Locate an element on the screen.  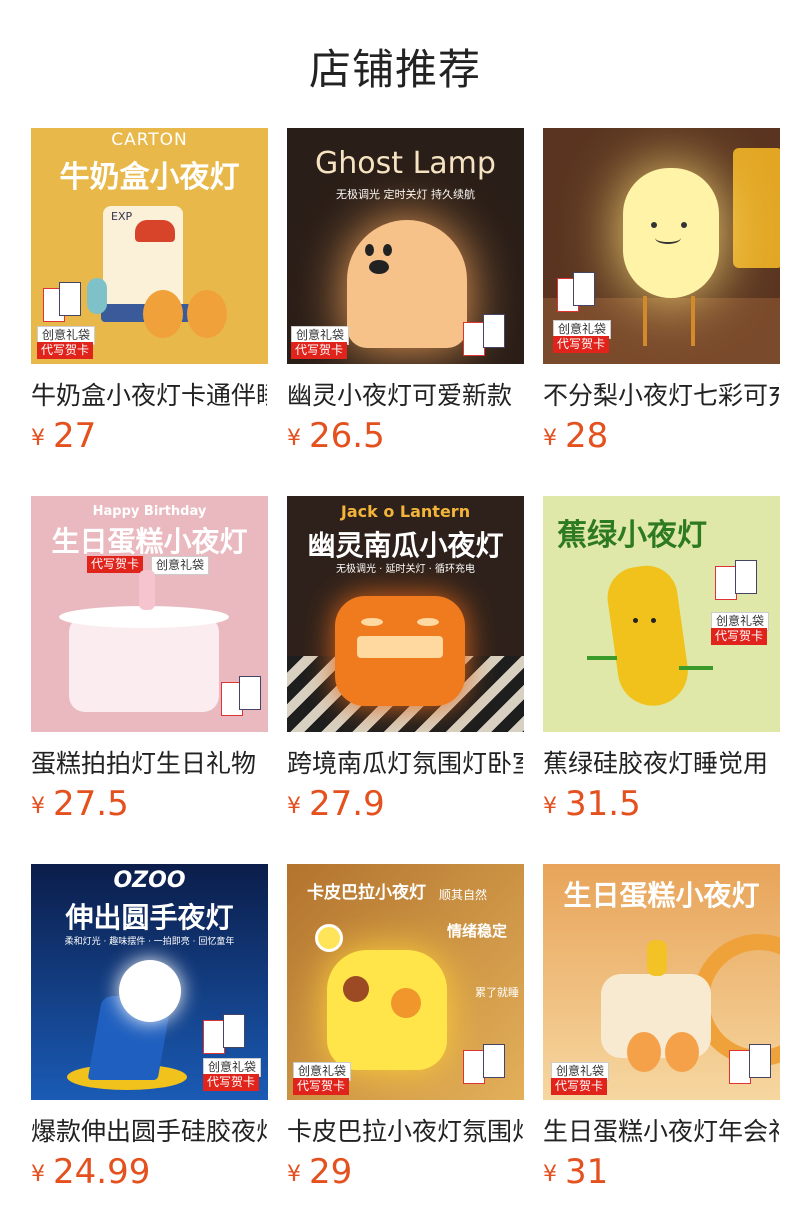
product-name: 爆款伸出圆手硅胶夜灯 is located at coordinates (149, 1130).